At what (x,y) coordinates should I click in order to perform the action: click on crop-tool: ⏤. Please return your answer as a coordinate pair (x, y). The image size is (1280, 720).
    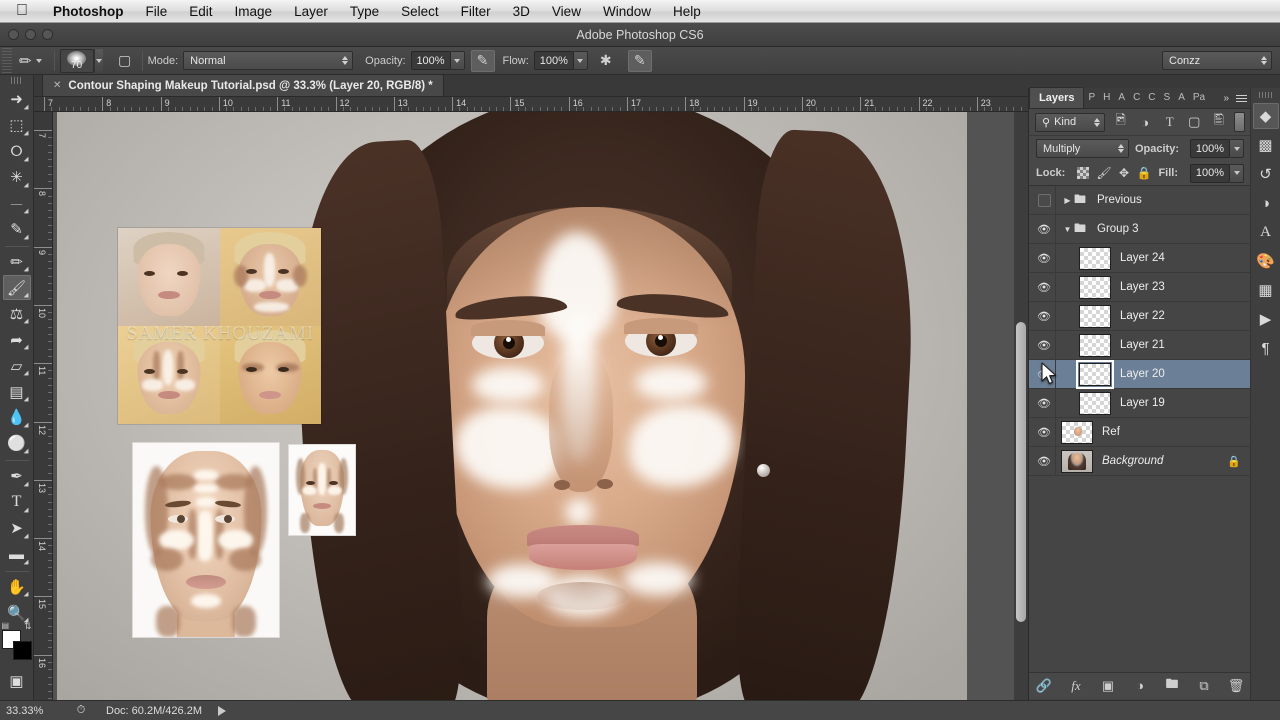
    Looking at the image, I should click on (17, 203).